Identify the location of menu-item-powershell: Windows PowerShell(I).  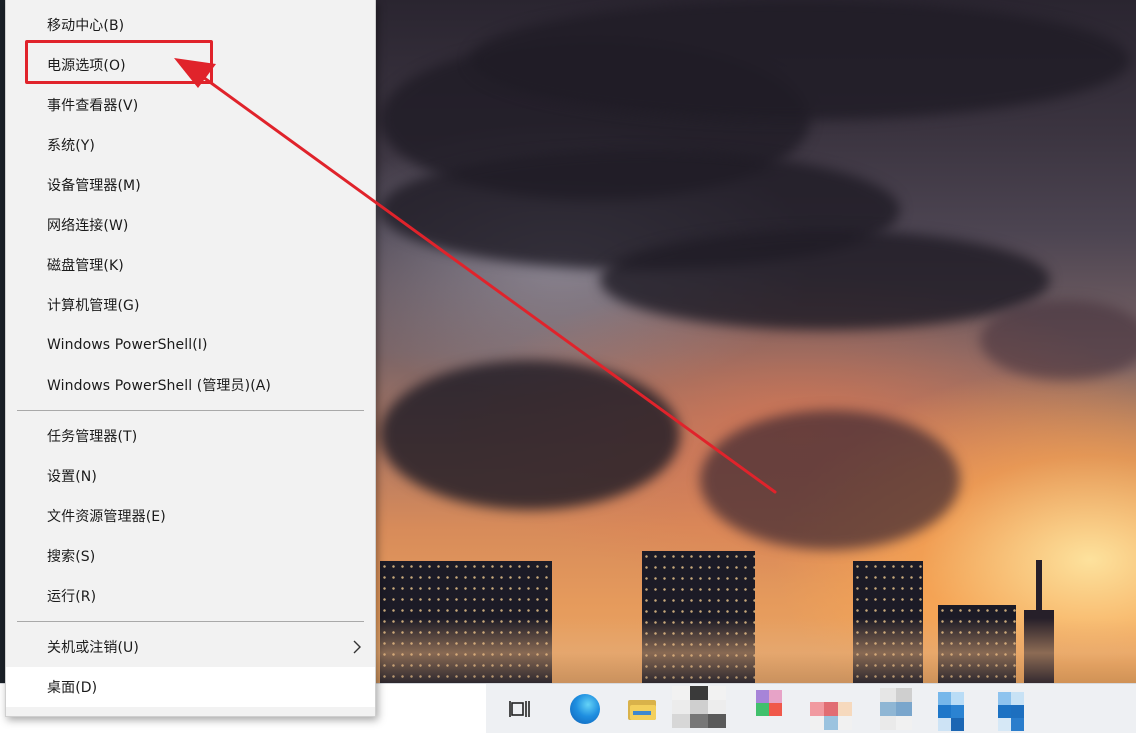
(190, 345).